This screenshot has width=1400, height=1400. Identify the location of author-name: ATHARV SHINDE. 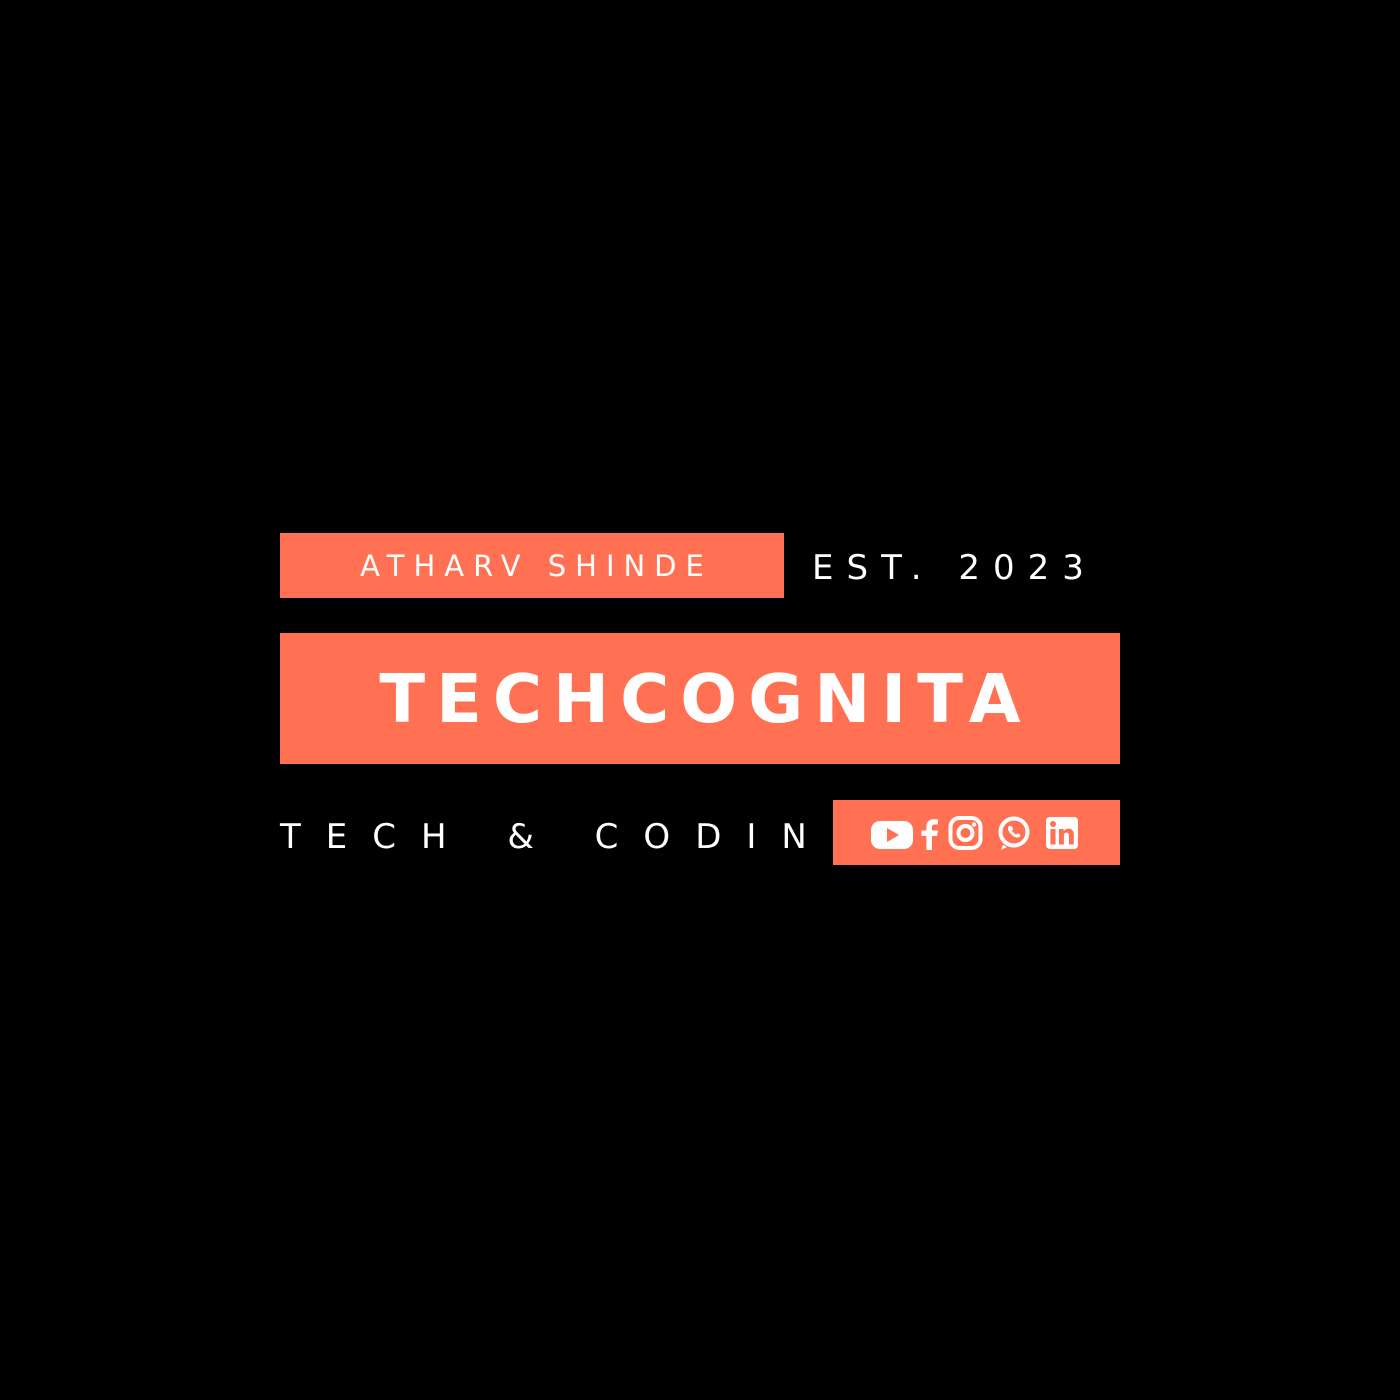
(536, 565).